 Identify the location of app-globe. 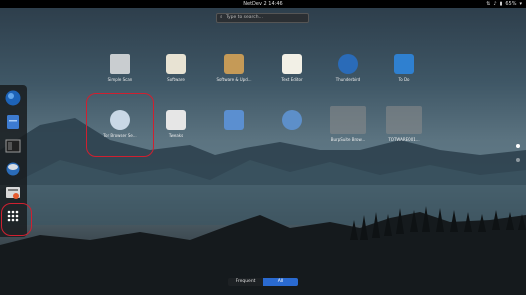
(292, 121).